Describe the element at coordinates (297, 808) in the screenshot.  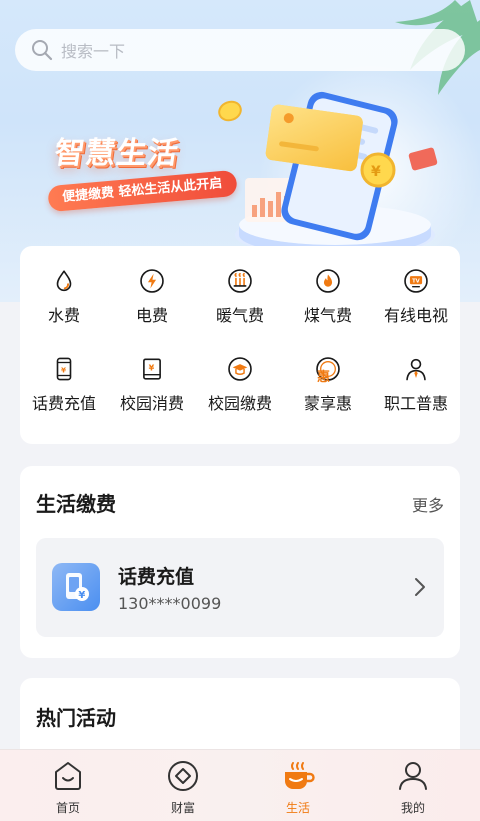
I see `tab-label: 生活` at that location.